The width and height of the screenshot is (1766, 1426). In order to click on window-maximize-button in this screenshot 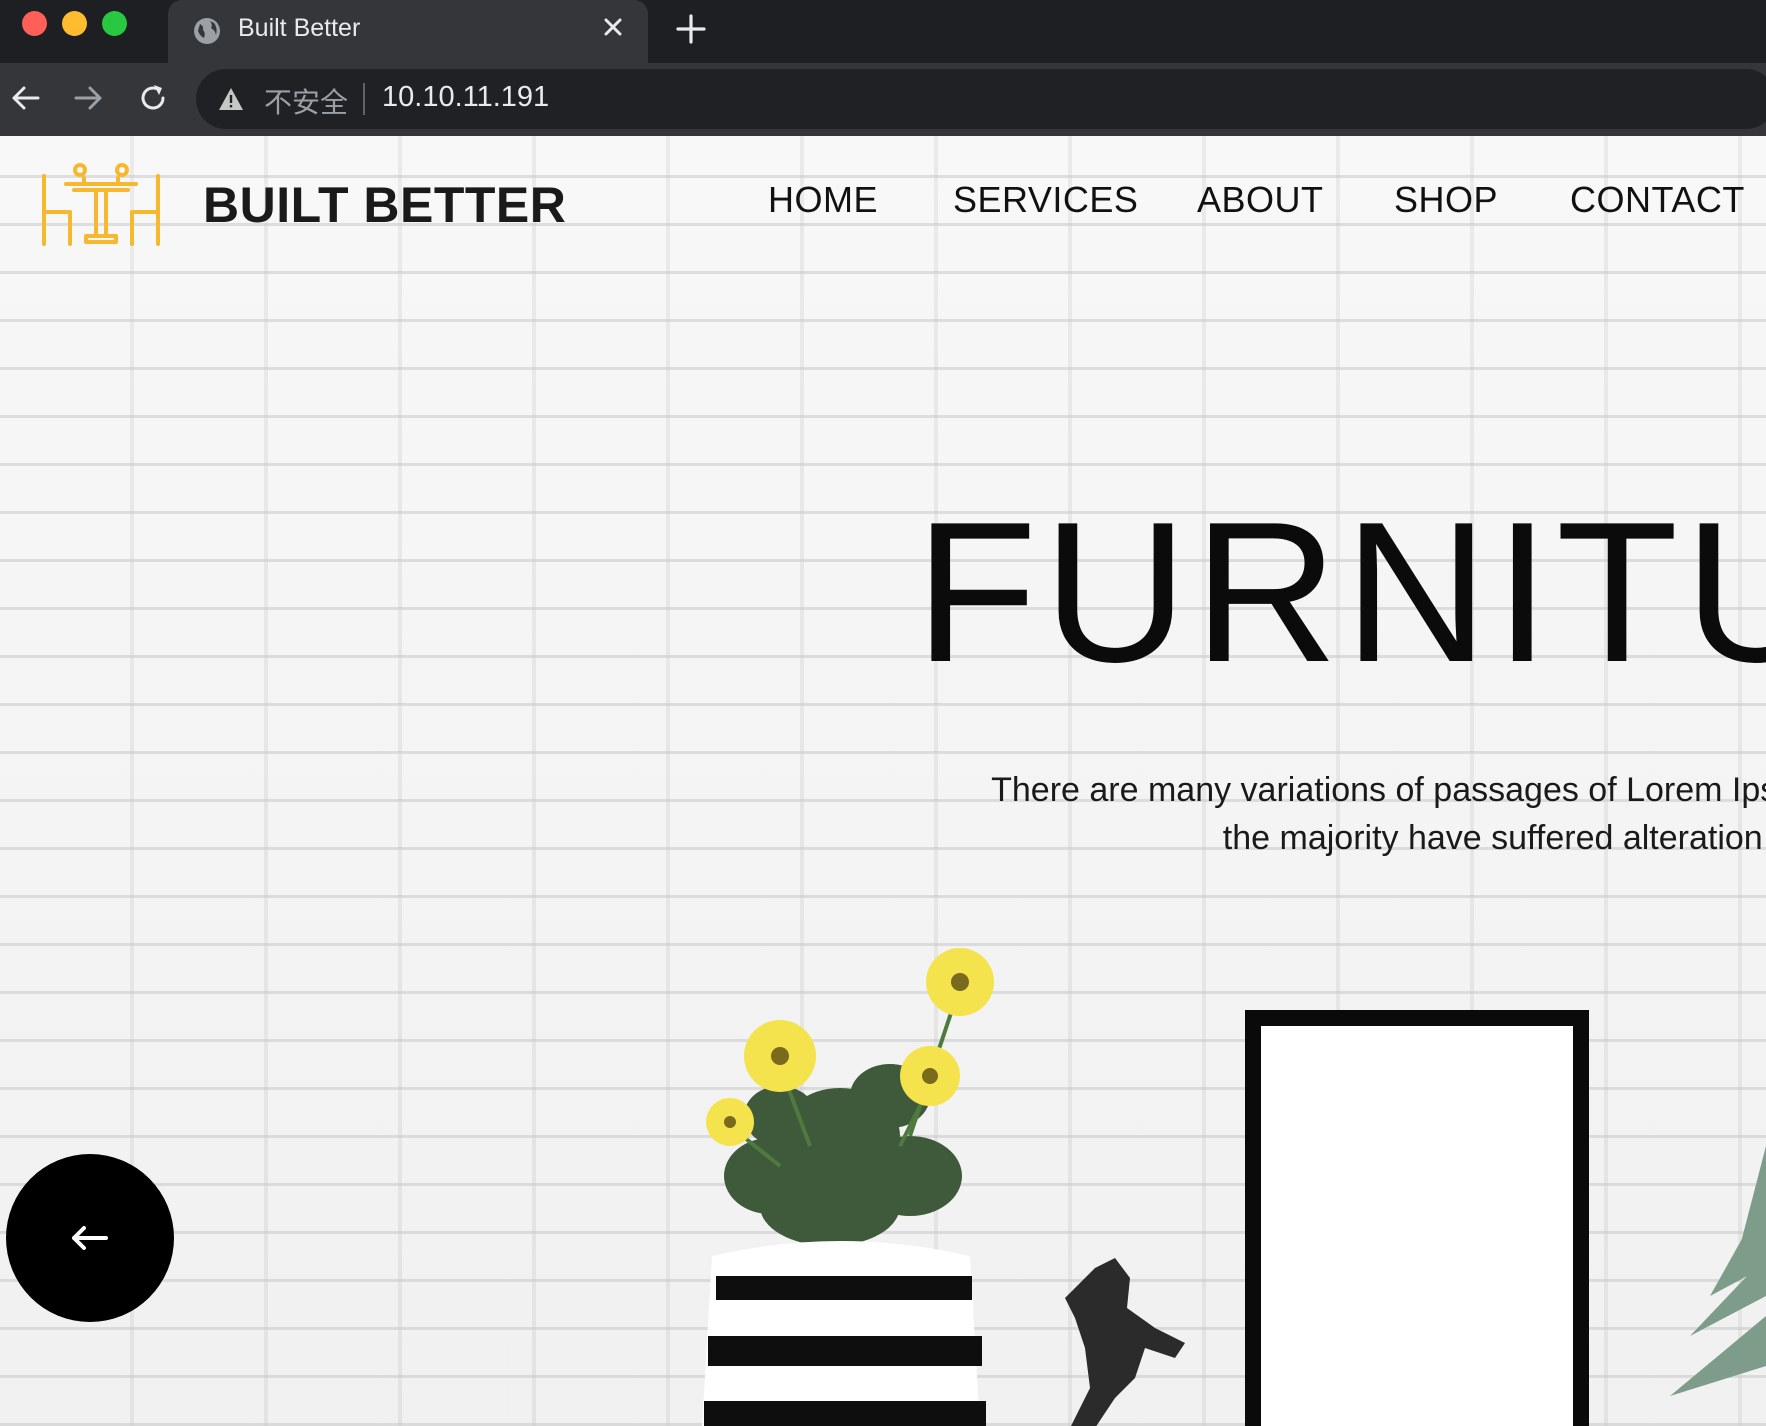, I will do `click(114, 23)`.